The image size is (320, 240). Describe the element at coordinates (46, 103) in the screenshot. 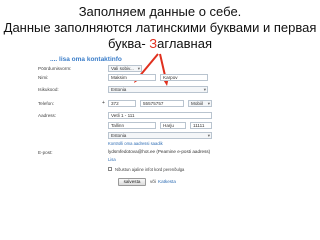

I see `label-phone: Telefon:` at that location.